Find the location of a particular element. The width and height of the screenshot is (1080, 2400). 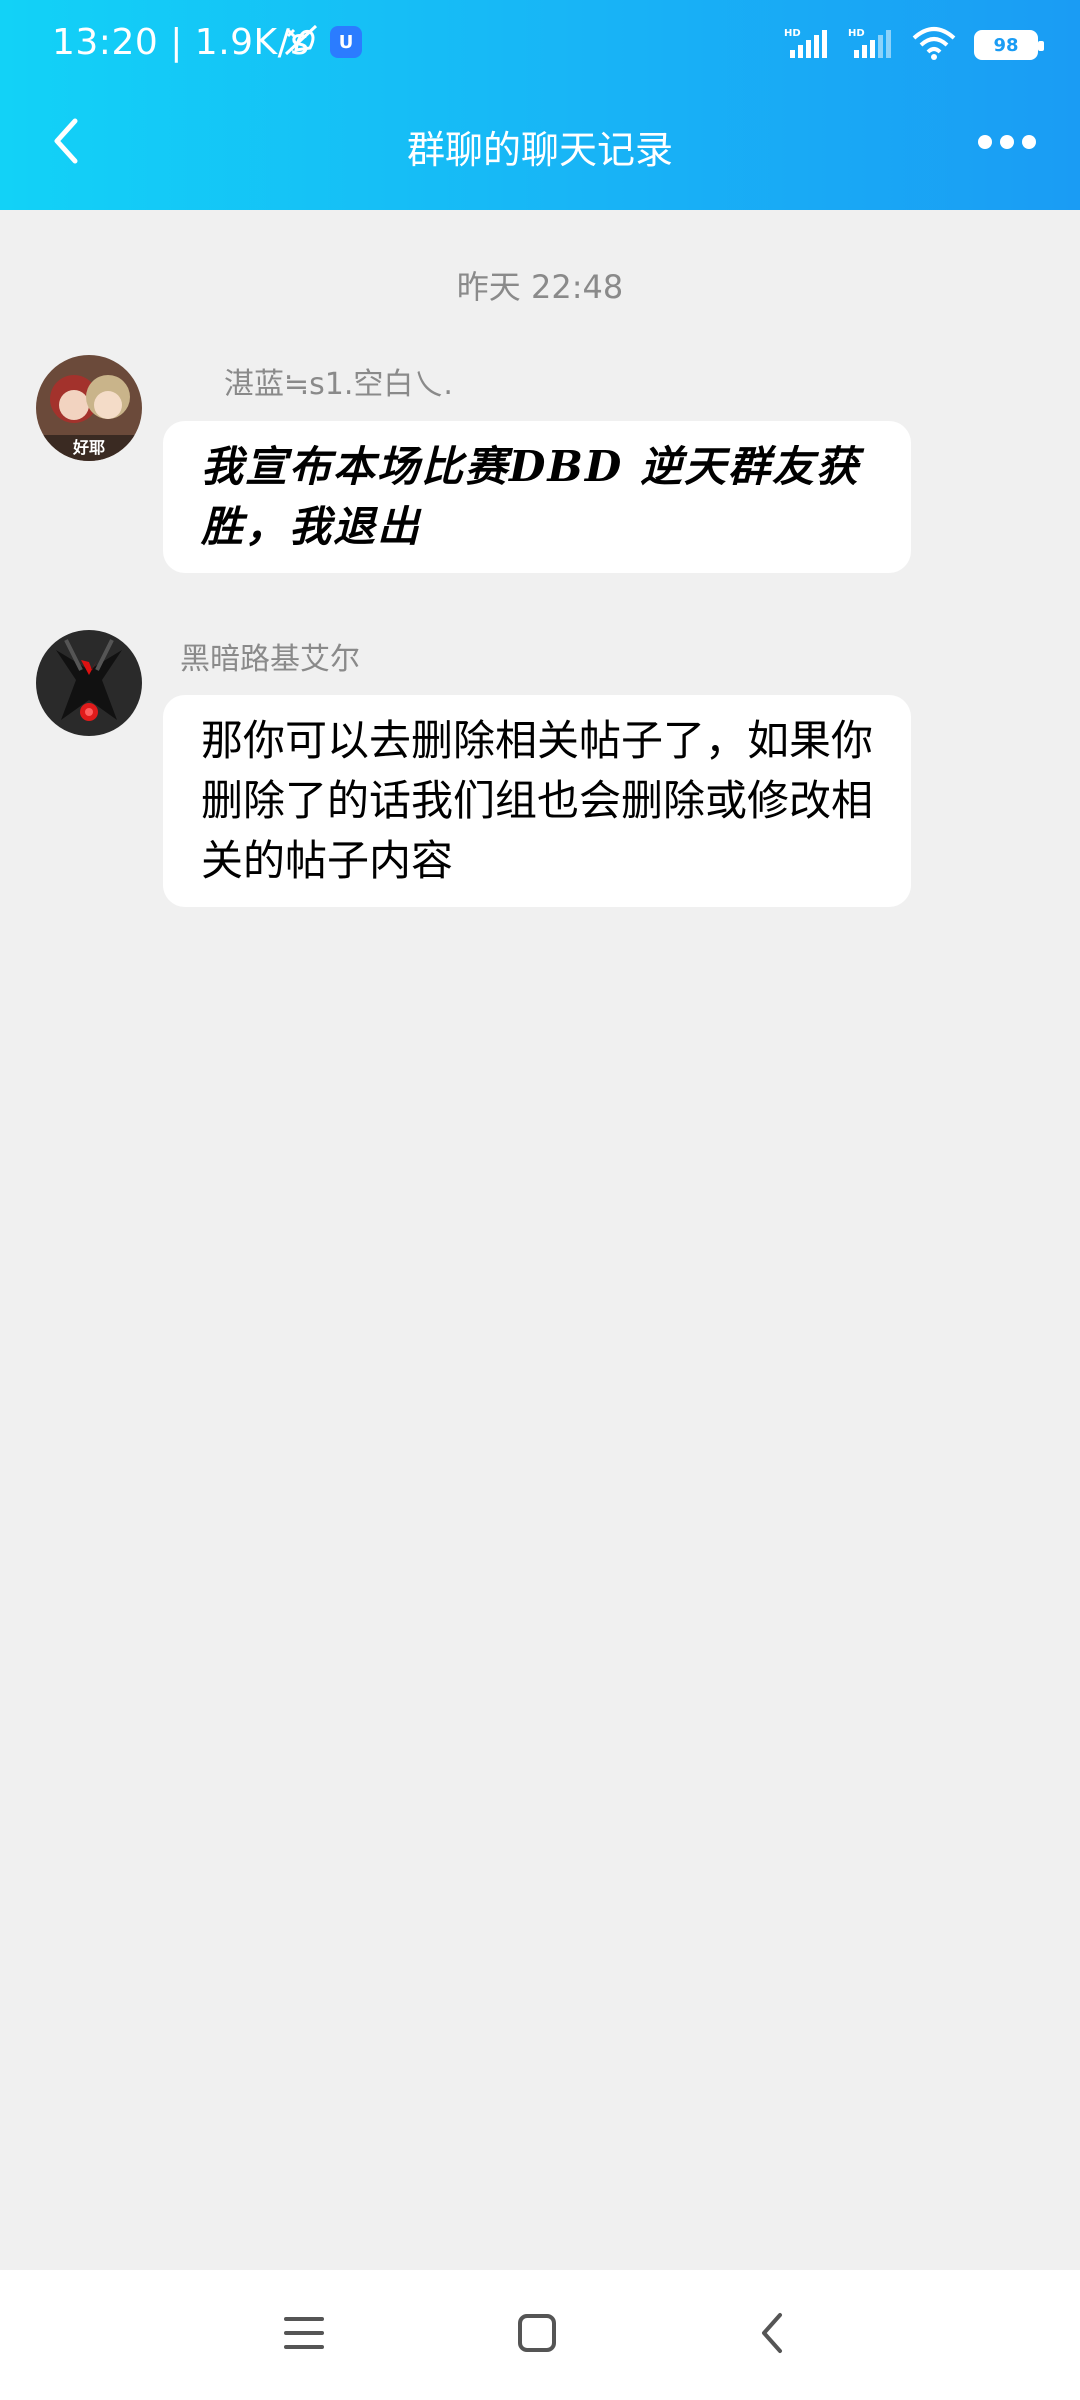

sender-name: 湛蓝≒s1.空白乀. is located at coordinates (338, 384).